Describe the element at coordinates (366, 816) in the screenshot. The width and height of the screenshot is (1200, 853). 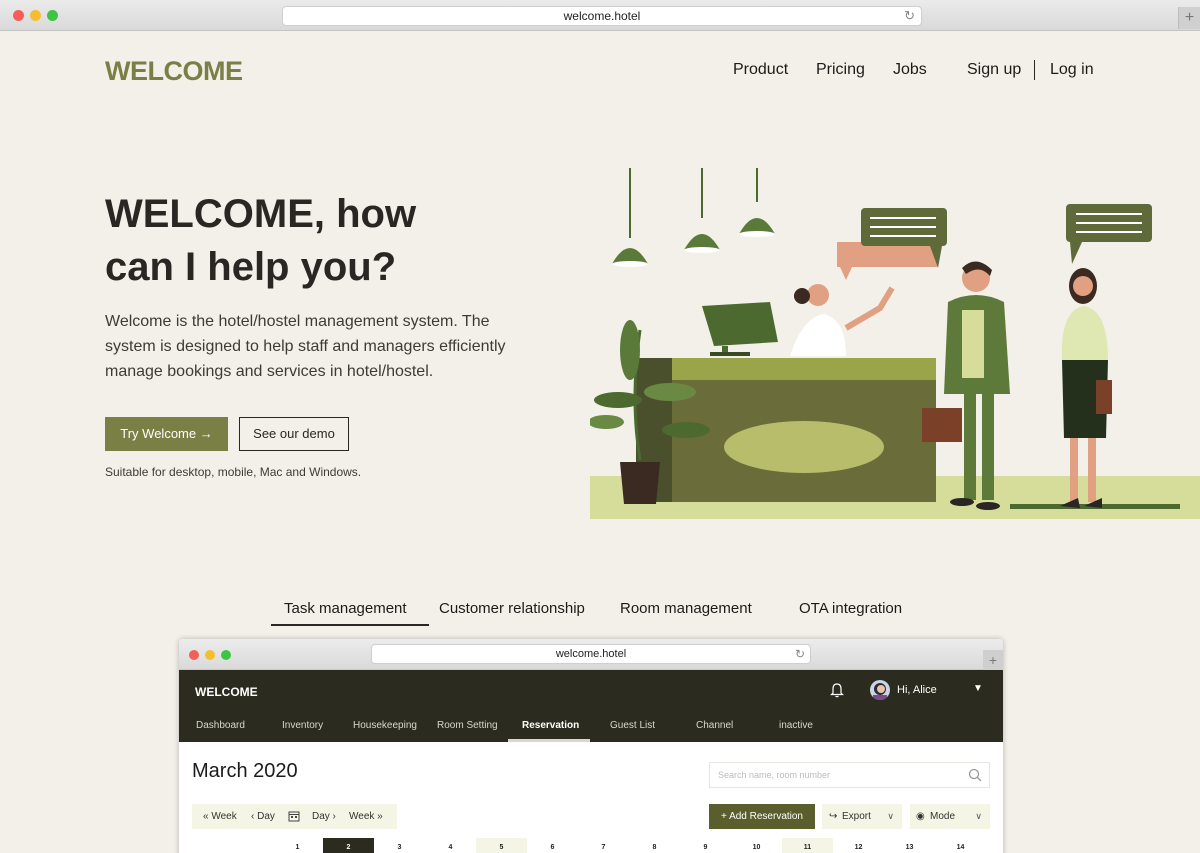
I see `next-week-button: Week »` at that location.